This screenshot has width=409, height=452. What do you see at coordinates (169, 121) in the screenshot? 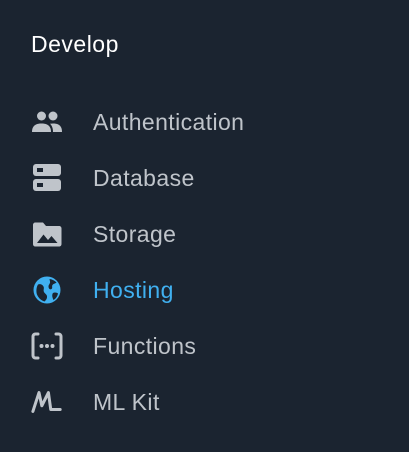
I see `sidebar-item-label: Authentication` at bounding box center [169, 121].